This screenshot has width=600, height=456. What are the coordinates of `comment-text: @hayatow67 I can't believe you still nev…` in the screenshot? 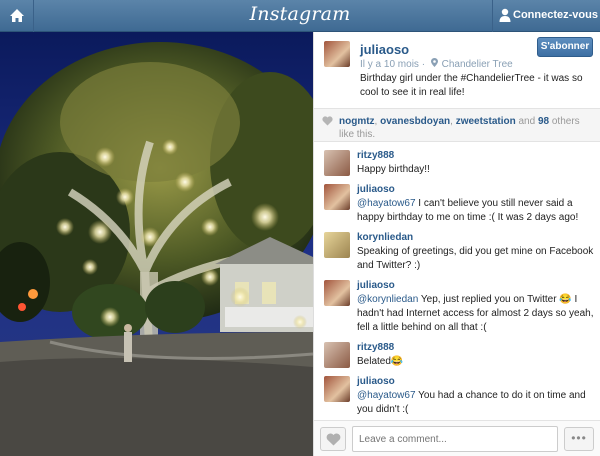 It's located at (477, 211).